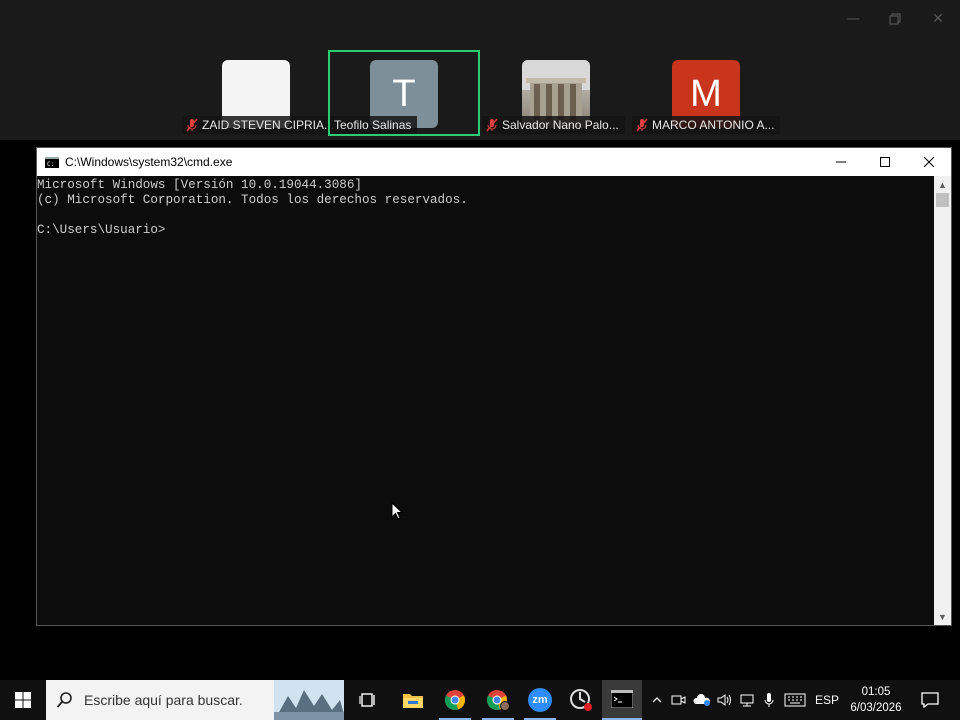 Image resolution: width=960 pixels, height=720 pixels. I want to click on chevron-up-icon, so click(657, 700).